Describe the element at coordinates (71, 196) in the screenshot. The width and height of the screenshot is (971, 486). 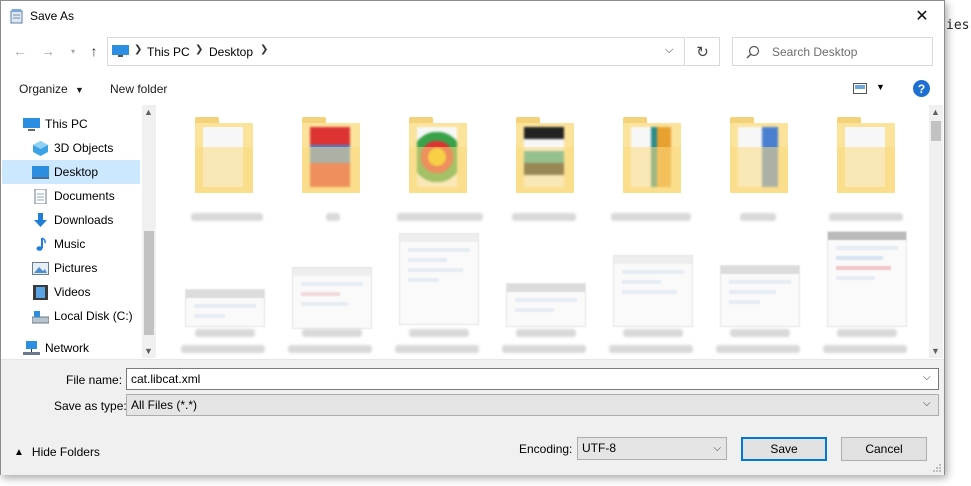
I see `sidebar-item-documents: Documents` at that location.